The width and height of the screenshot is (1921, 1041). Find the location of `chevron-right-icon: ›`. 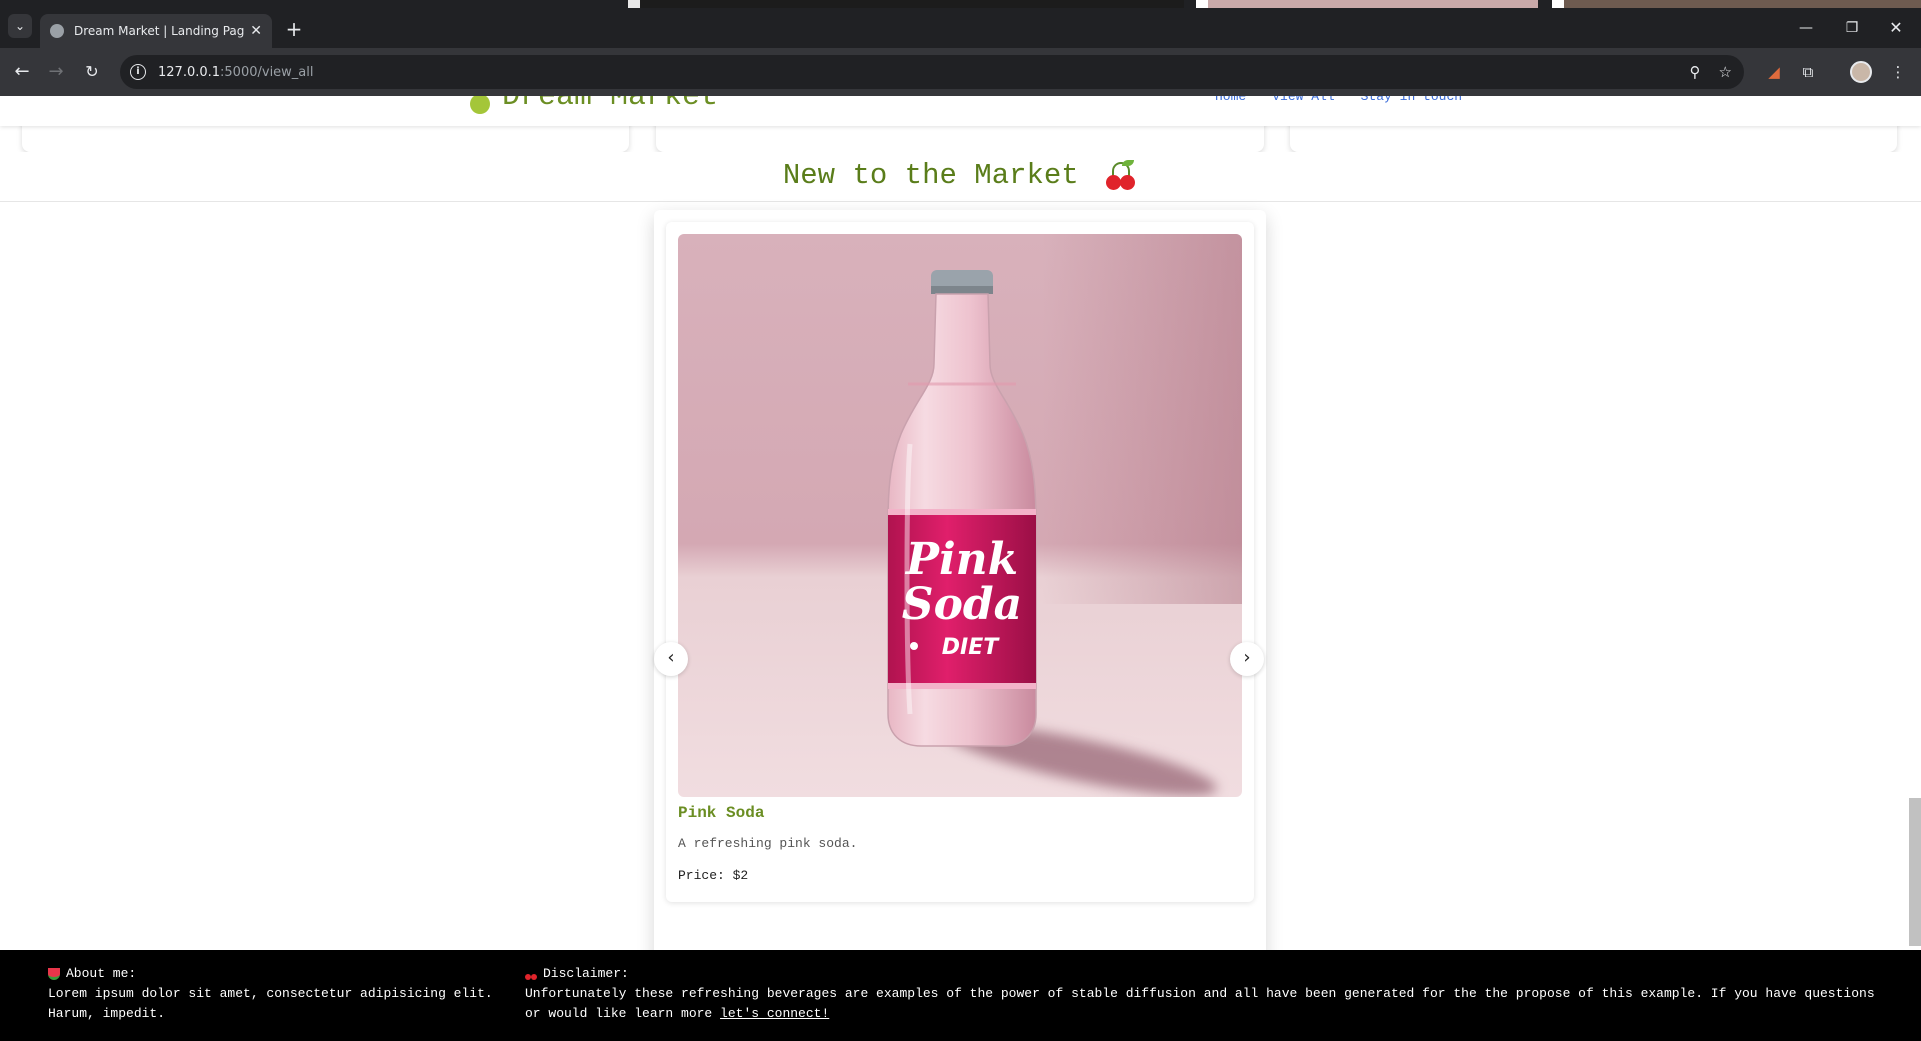

chevron-right-icon: › is located at coordinates (1247, 657).